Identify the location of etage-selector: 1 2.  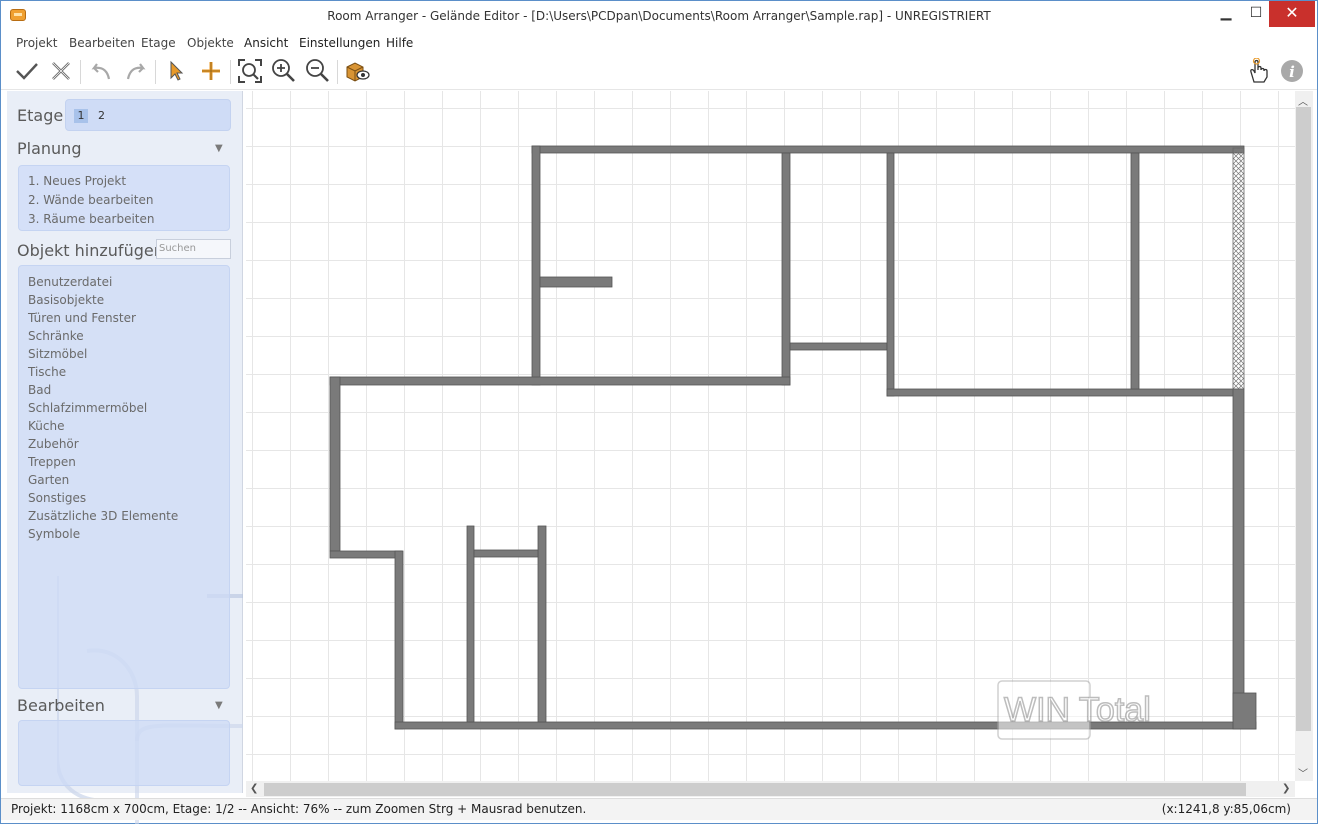
(148, 115).